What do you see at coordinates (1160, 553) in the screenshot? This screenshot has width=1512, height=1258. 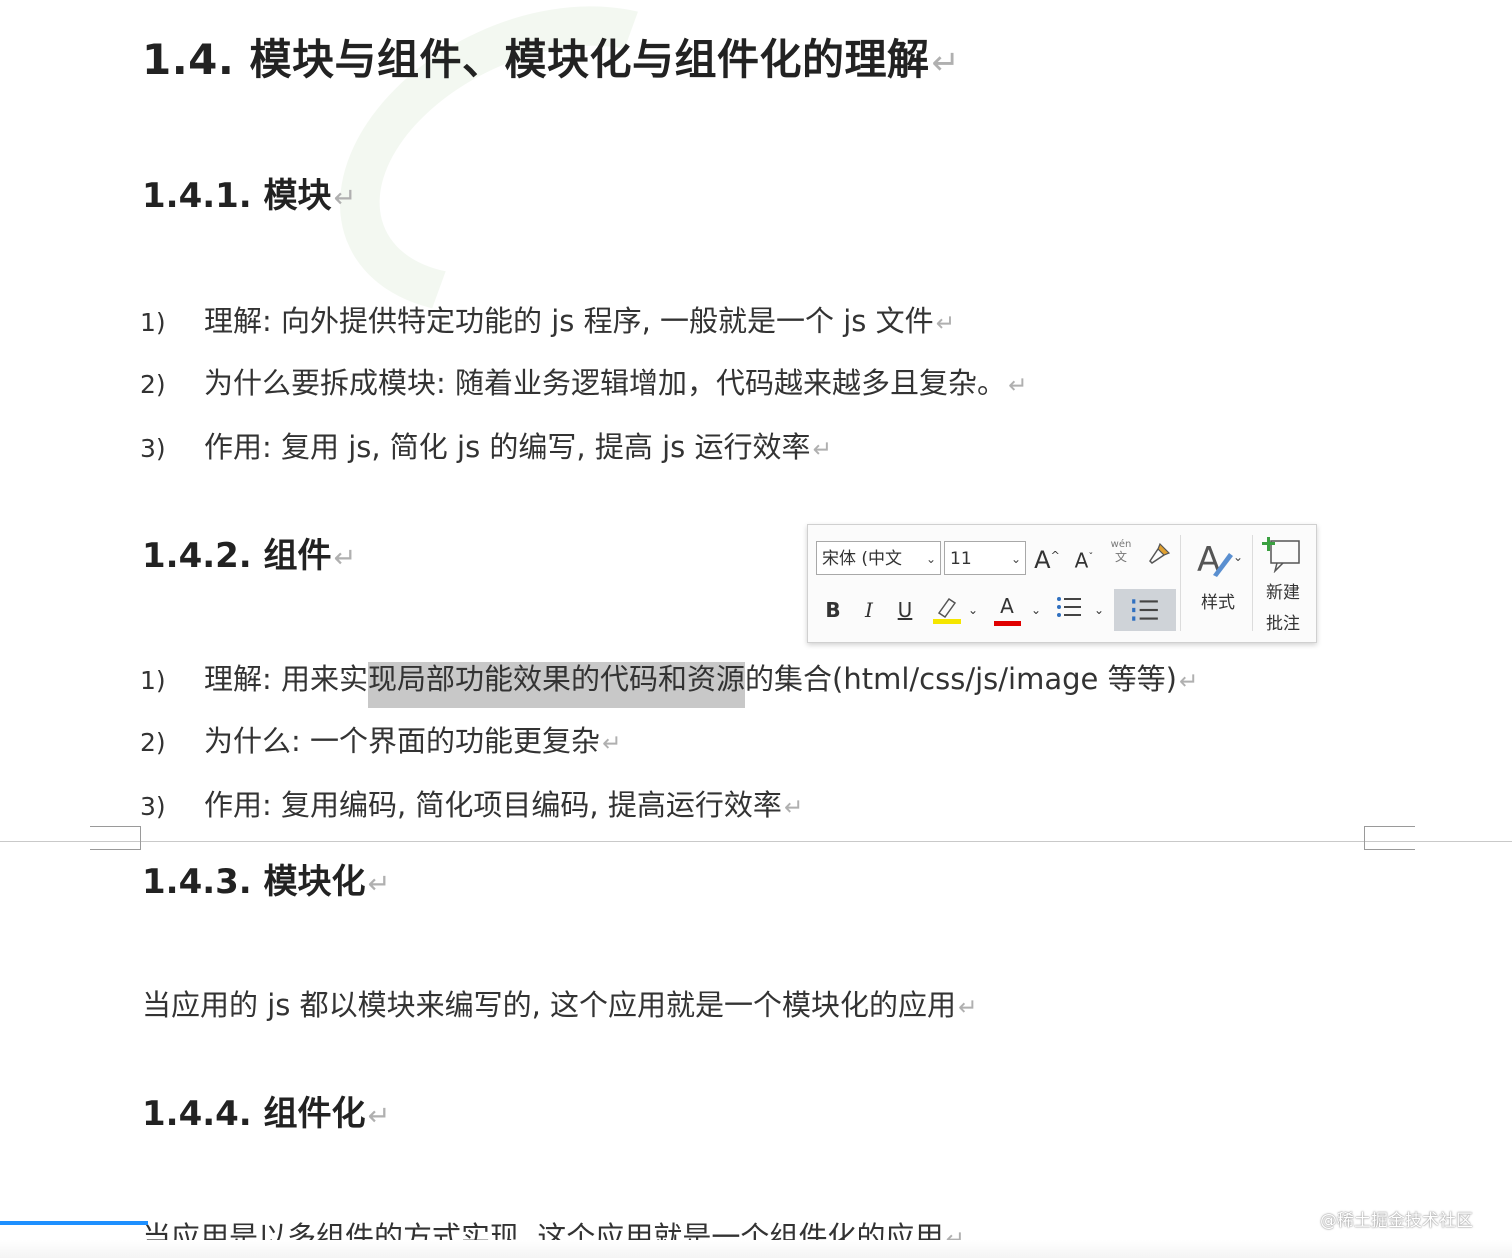 I see `paintbrush-icon` at bounding box center [1160, 553].